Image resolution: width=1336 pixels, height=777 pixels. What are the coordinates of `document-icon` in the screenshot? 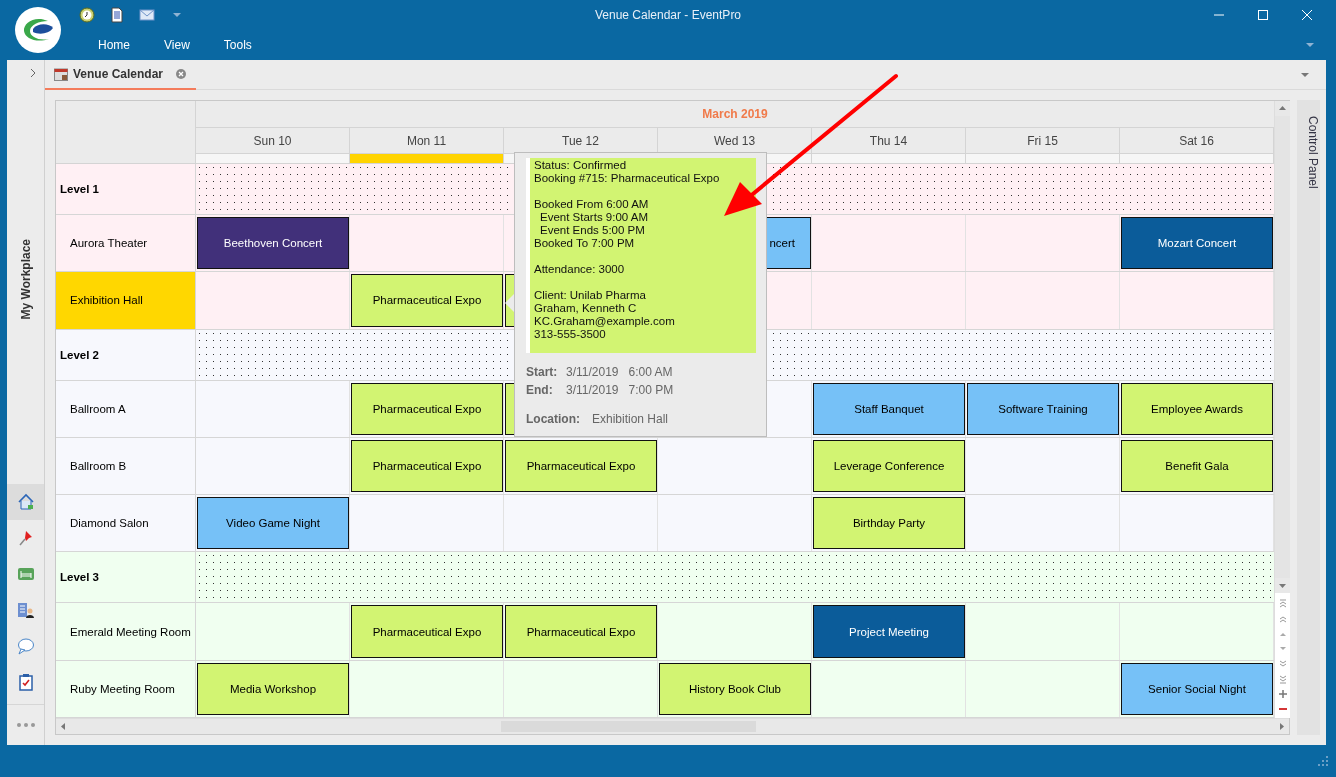 It's located at (117, 15).